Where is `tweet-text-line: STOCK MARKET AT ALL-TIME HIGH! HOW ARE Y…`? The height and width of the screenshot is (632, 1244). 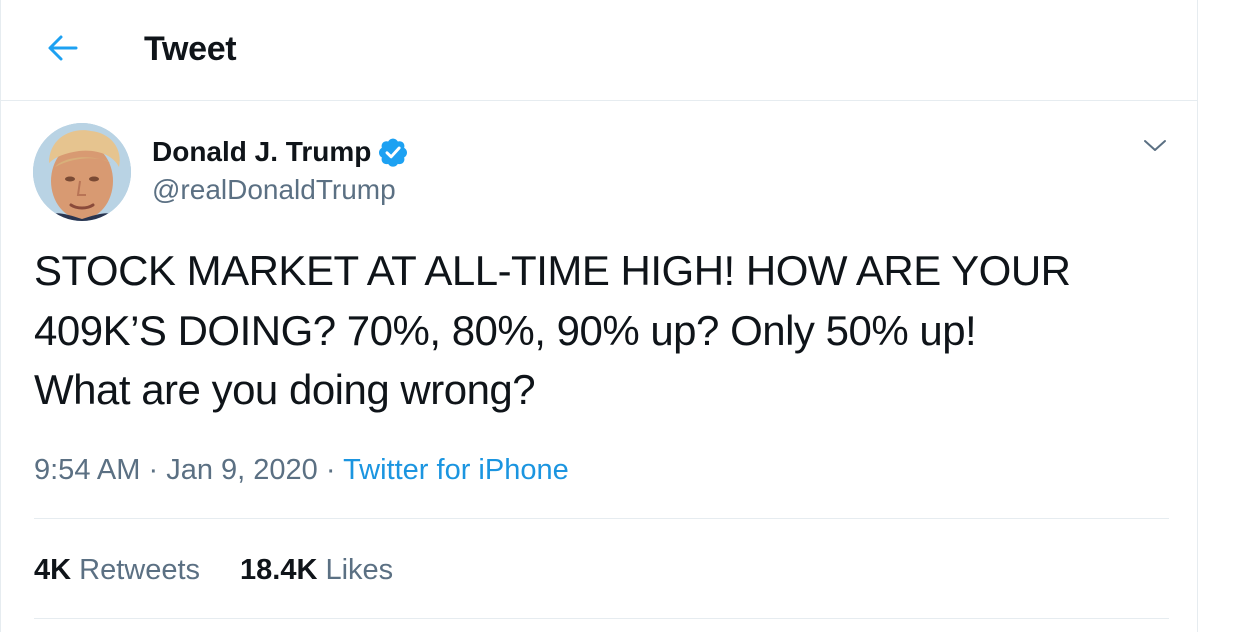 tweet-text-line: STOCK MARKET AT ALL-TIME HIGH! HOW ARE Y… is located at coordinates (552, 270).